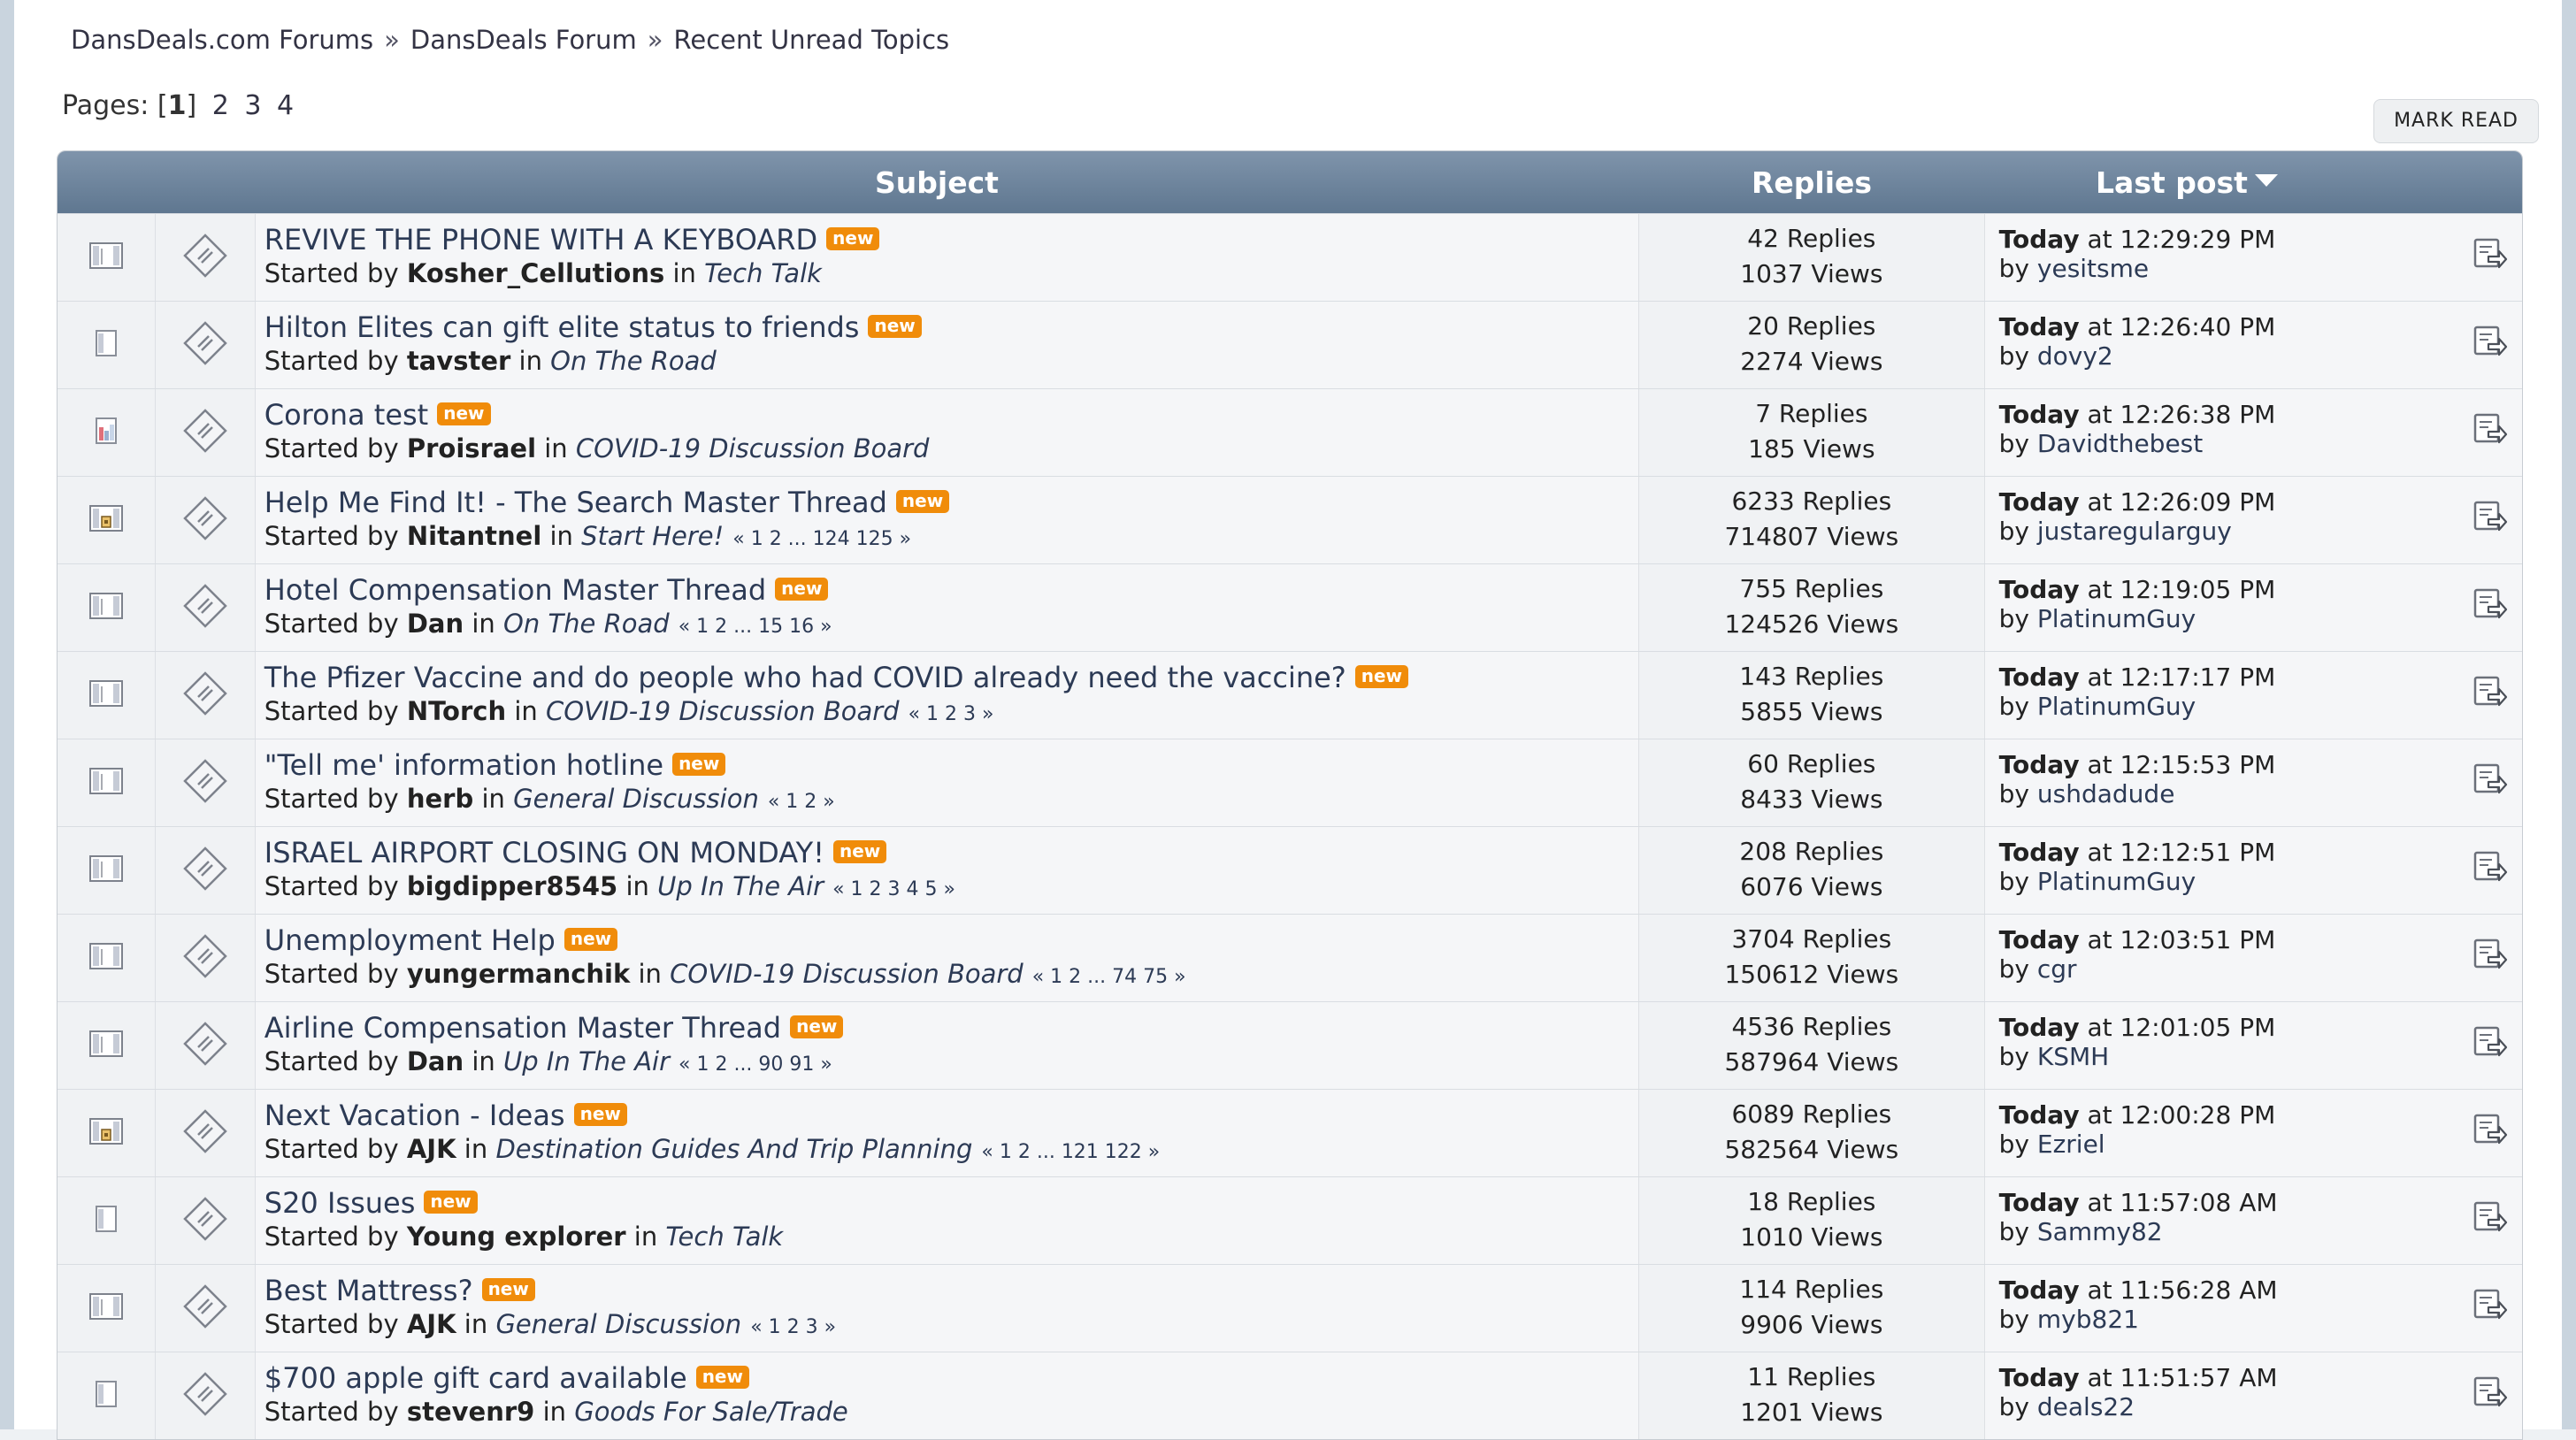 This screenshot has height=1440, width=2576. Describe the element at coordinates (2100, 1231) in the screenshot. I see `last-poster-link: Sammy82` at that location.